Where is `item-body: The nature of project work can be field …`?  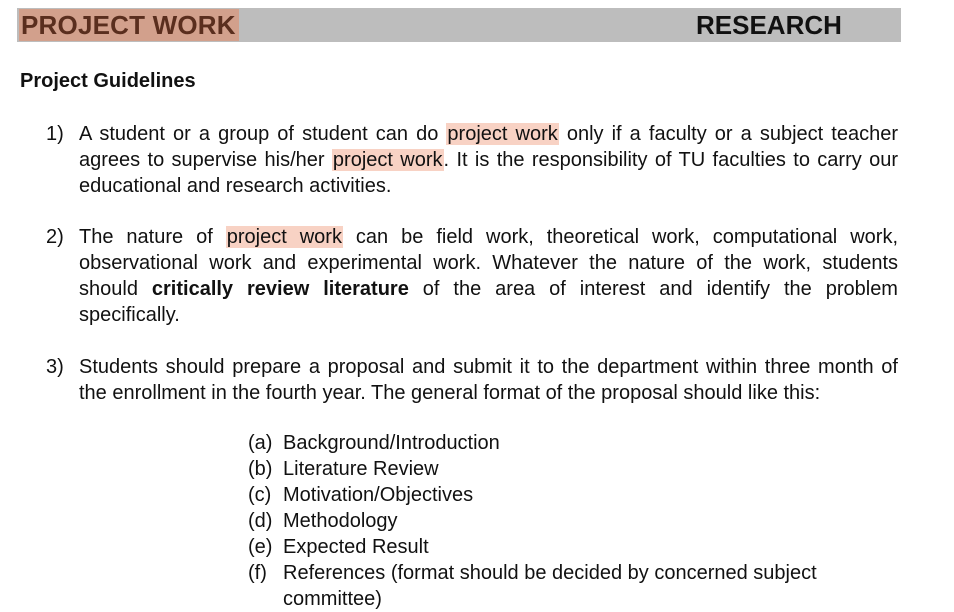
item-body: The nature of project work can be field … is located at coordinates (488, 276).